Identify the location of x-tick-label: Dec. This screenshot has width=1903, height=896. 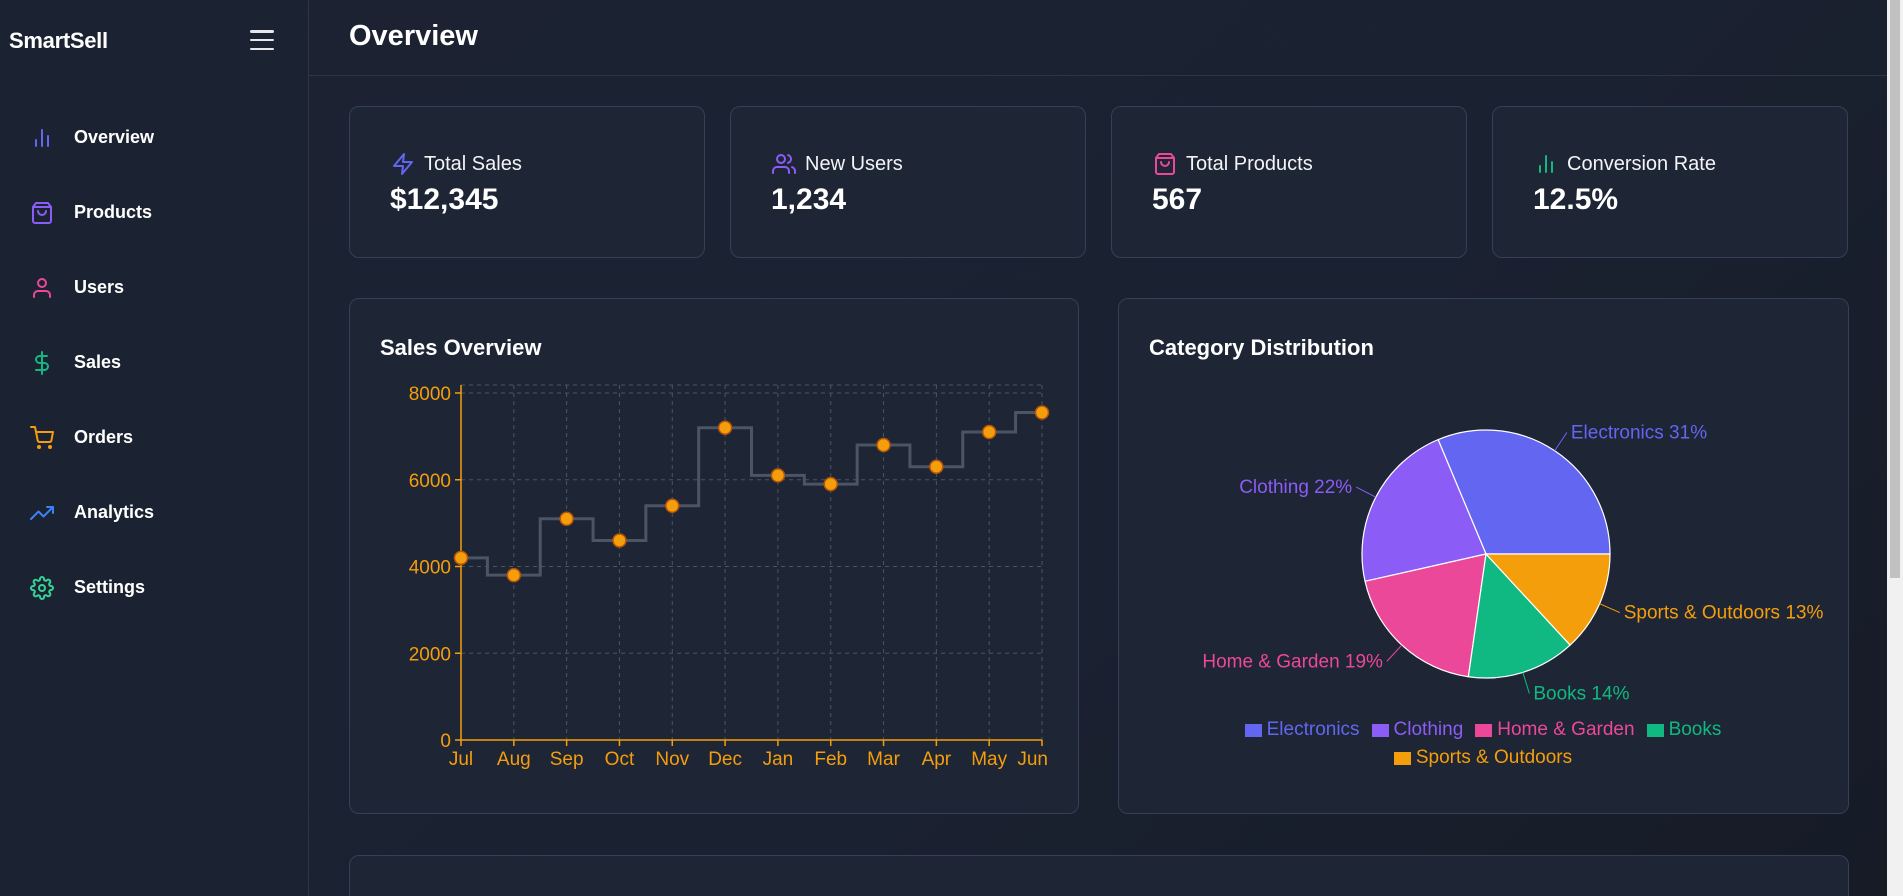
(725, 759).